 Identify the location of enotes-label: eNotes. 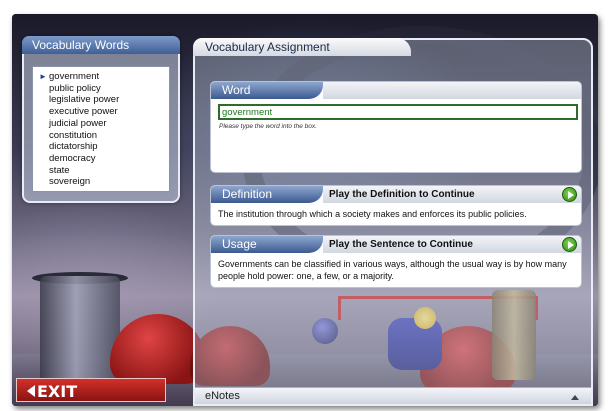
(222, 396).